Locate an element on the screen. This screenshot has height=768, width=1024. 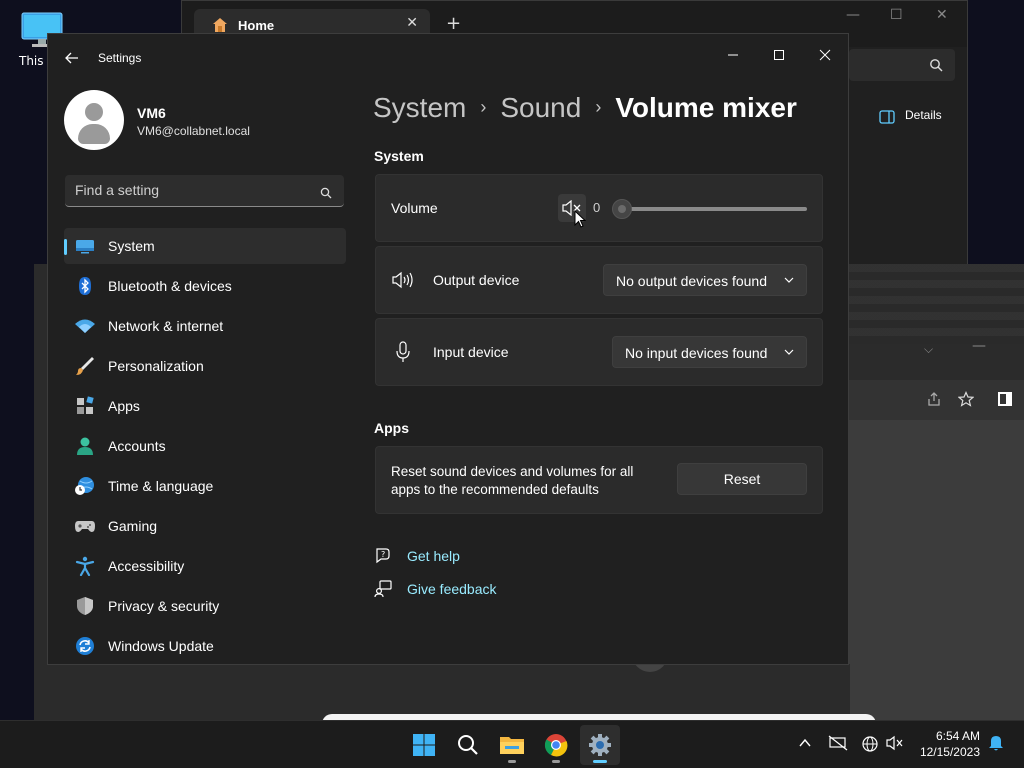
explorer-search-box is located at coordinates (902, 65).